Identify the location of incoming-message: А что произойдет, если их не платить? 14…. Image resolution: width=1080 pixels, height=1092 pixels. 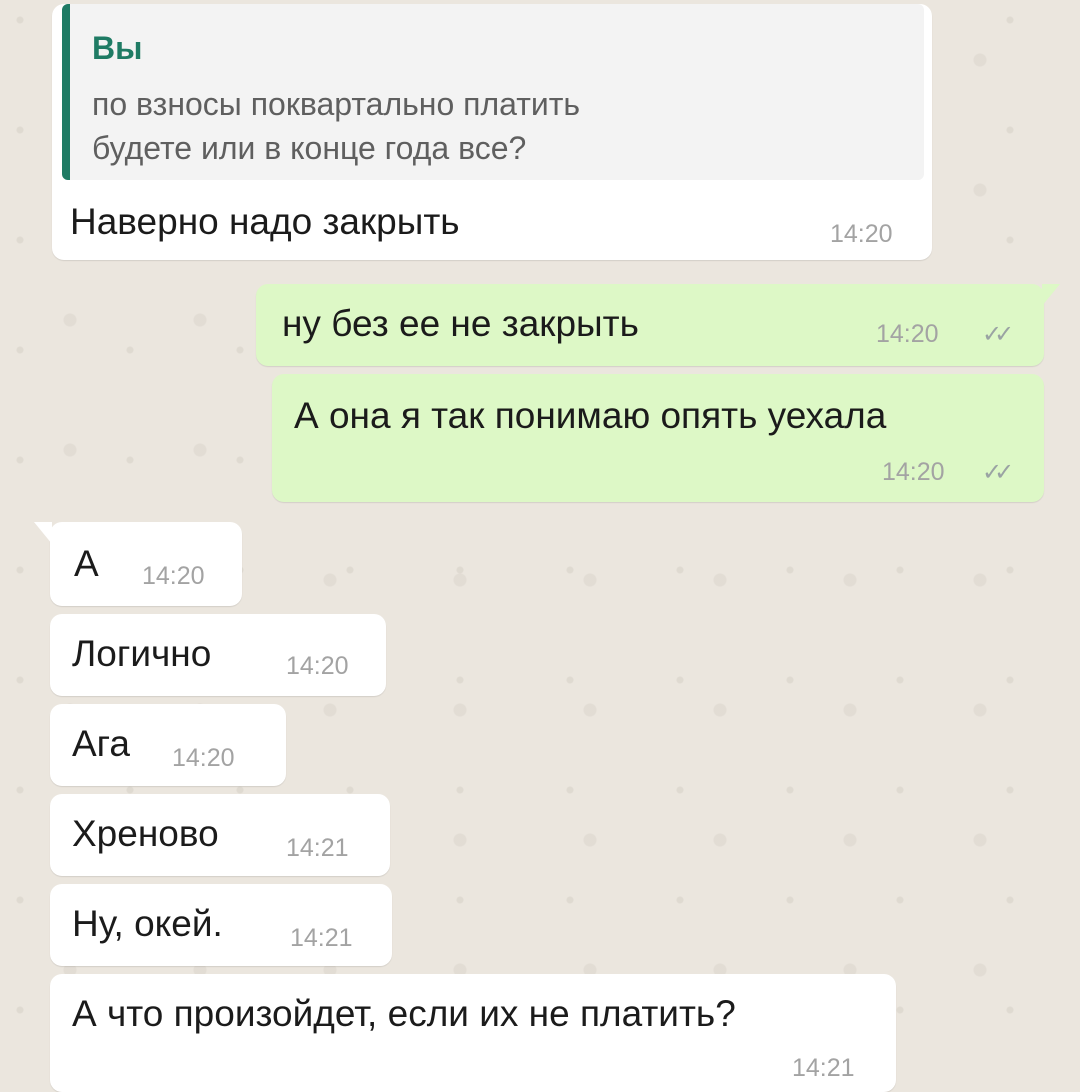
(473, 1033).